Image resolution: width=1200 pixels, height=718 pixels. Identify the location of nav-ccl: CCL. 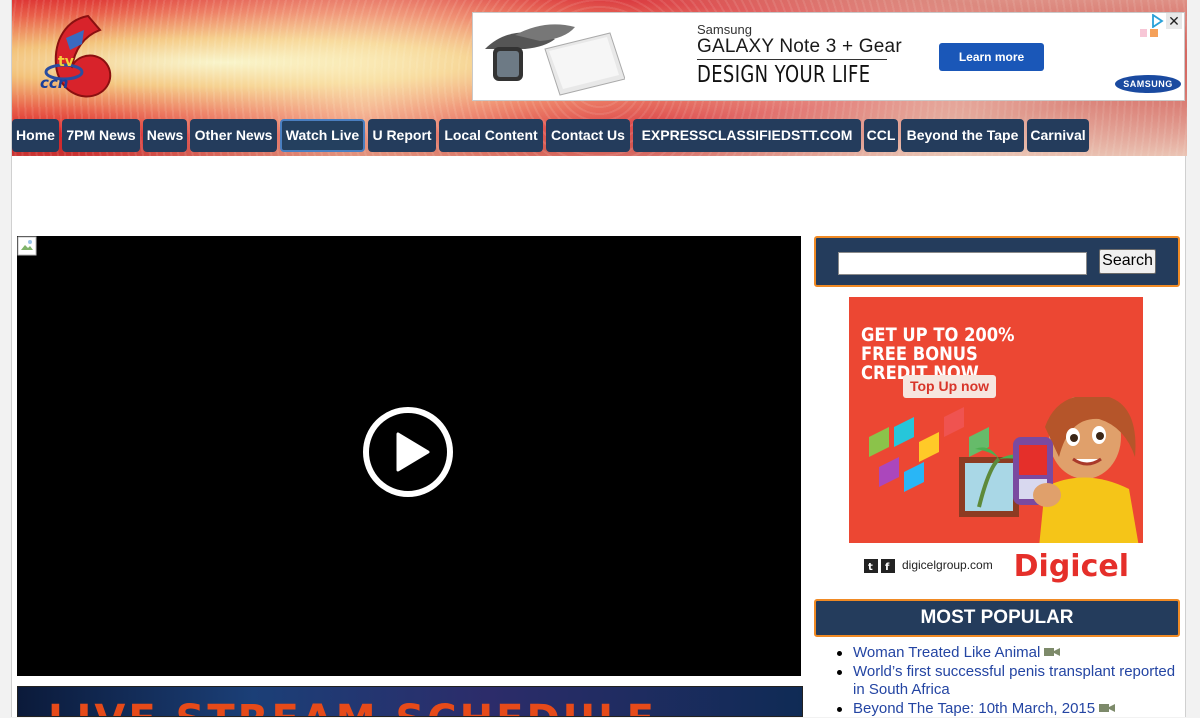
(881, 135).